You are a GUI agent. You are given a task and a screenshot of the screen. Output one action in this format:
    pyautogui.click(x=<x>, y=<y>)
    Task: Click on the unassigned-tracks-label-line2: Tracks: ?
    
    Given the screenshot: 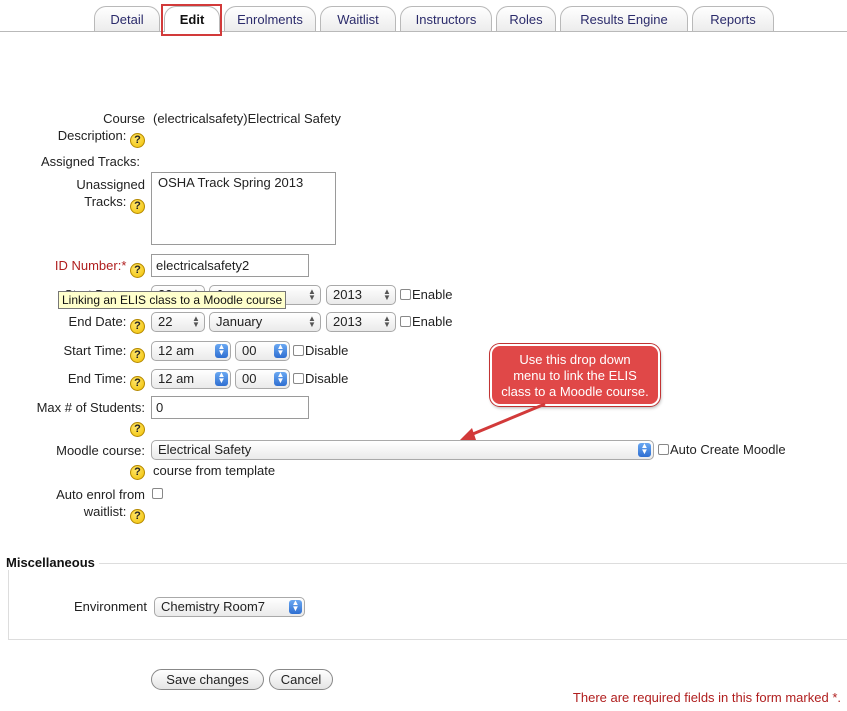 What is the action you would take?
    pyautogui.click(x=72, y=203)
    